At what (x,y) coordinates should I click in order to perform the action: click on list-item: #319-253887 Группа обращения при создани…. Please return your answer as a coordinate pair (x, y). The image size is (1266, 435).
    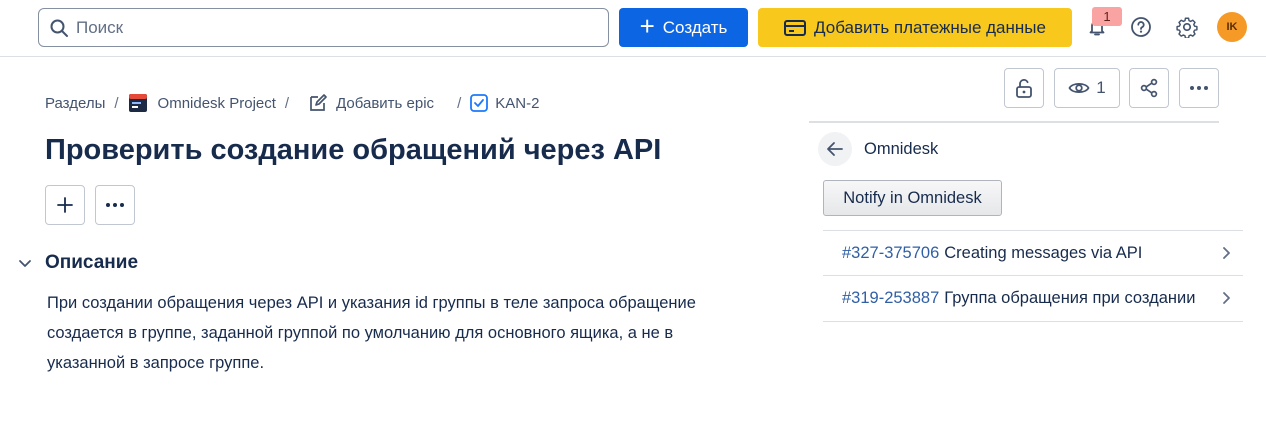
    Looking at the image, I should click on (1033, 299).